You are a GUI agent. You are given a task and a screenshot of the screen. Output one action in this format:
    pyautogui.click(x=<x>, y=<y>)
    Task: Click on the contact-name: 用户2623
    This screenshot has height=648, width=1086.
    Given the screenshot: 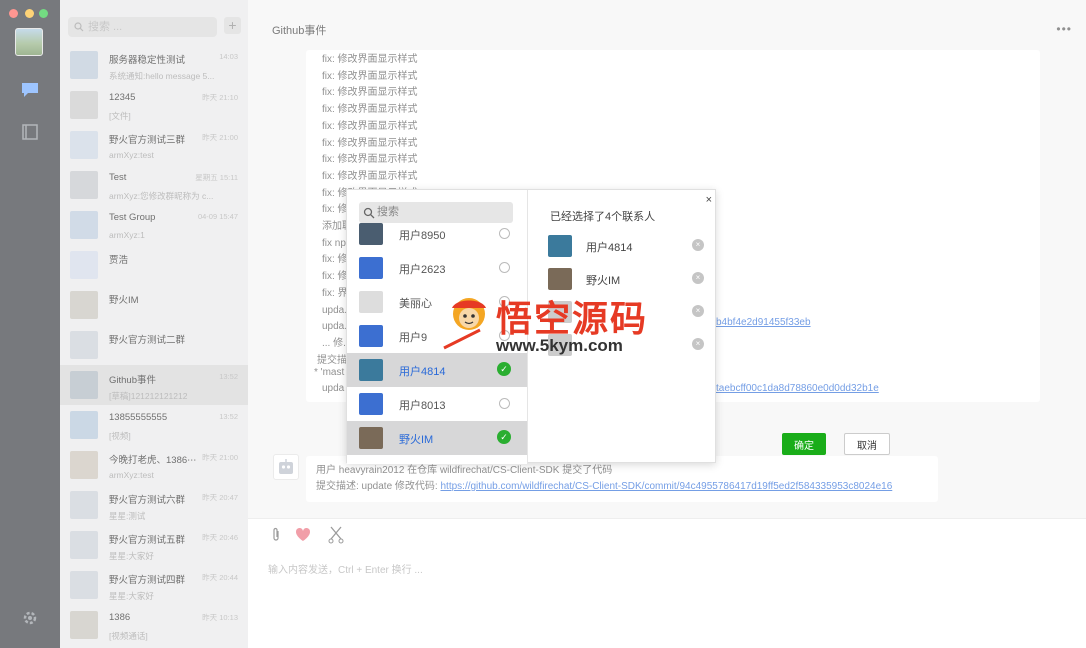 What is the action you would take?
    pyautogui.click(x=422, y=270)
    